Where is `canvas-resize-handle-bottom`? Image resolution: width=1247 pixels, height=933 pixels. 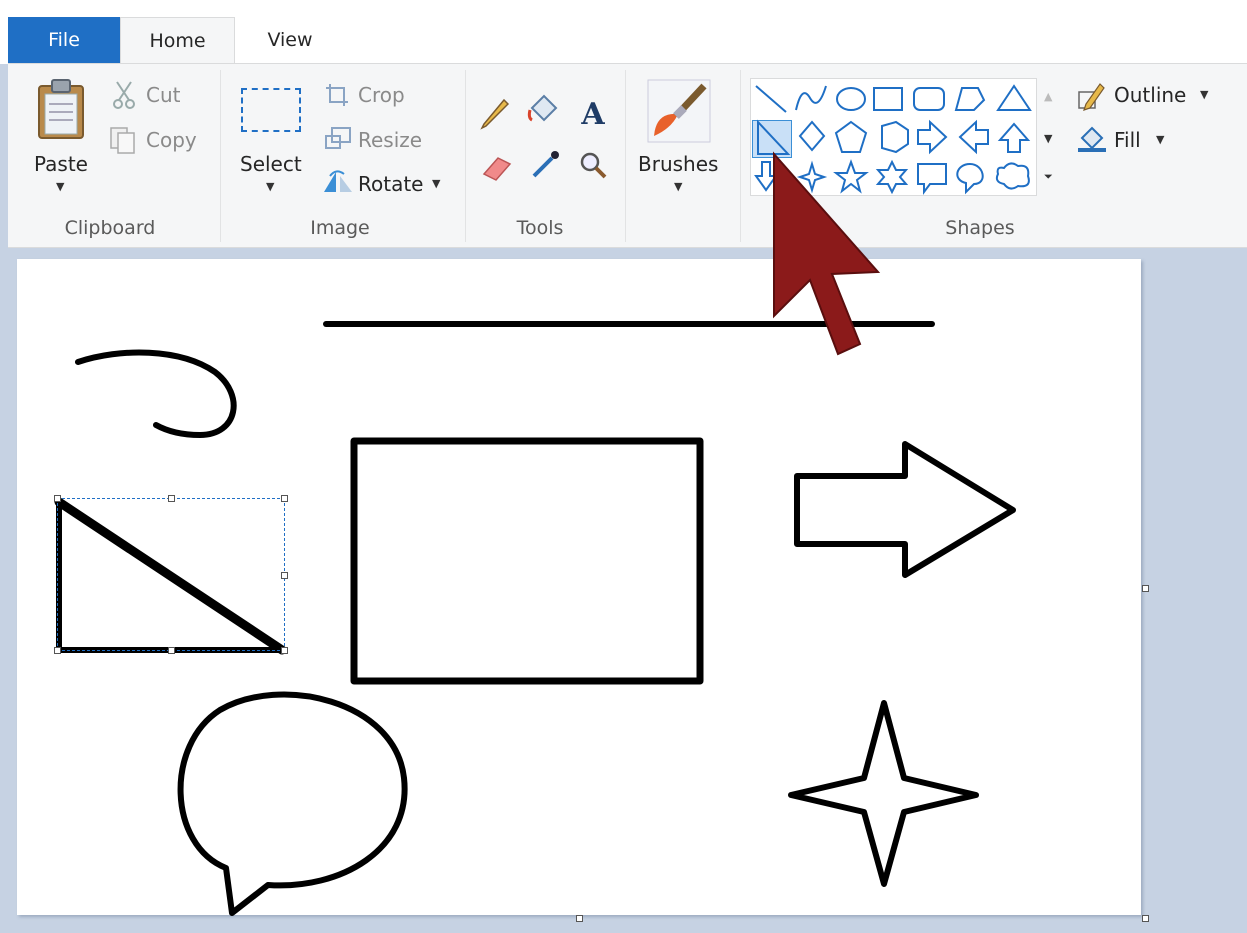
canvas-resize-handle-bottom is located at coordinates (579, 918).